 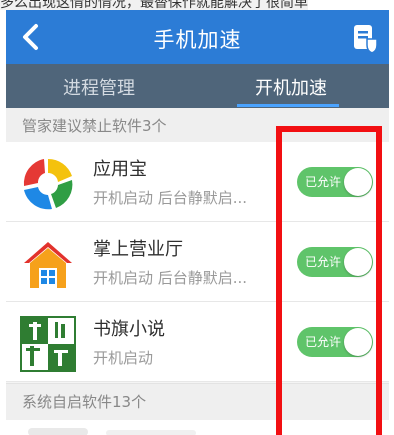 I want to click on app-name: 掌上营业厅, so click(x=138, y=249).